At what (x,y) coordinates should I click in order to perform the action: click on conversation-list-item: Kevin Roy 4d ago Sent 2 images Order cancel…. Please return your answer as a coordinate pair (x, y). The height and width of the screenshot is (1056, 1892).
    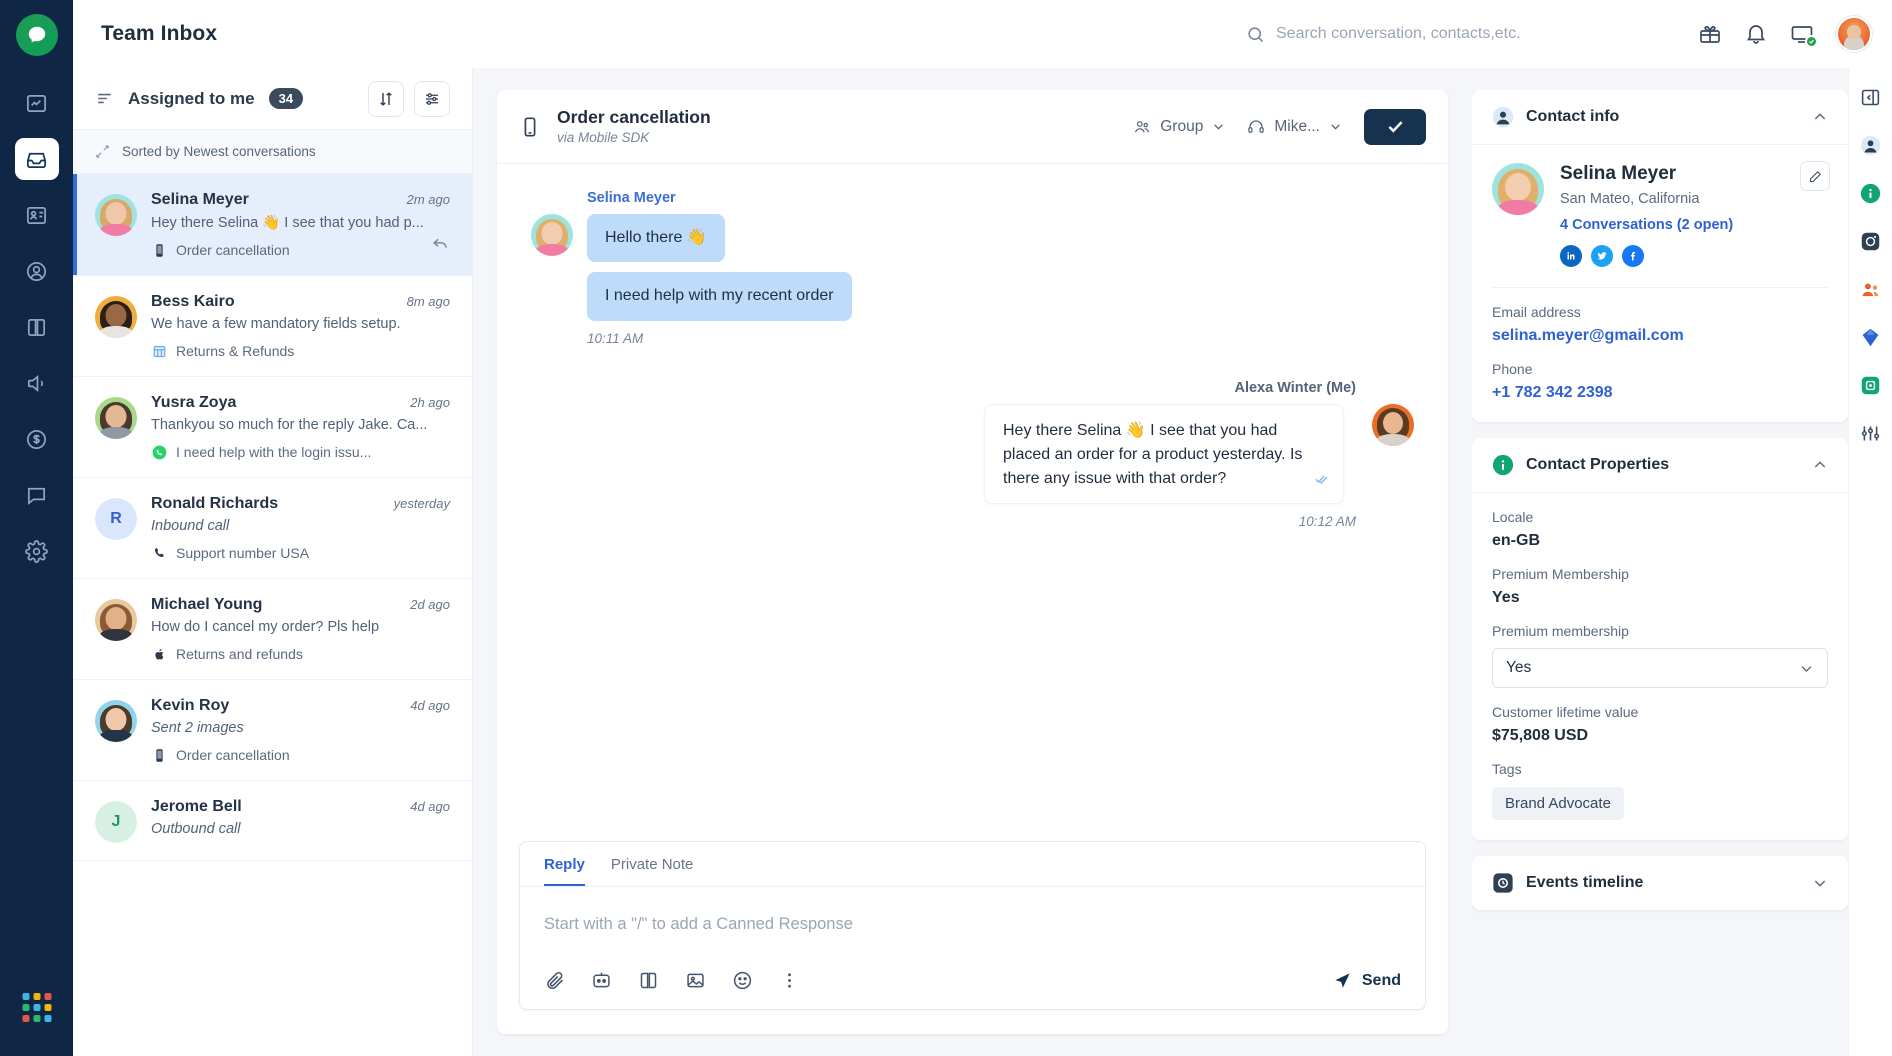
    Looking at the image, I should click on (272, 730).